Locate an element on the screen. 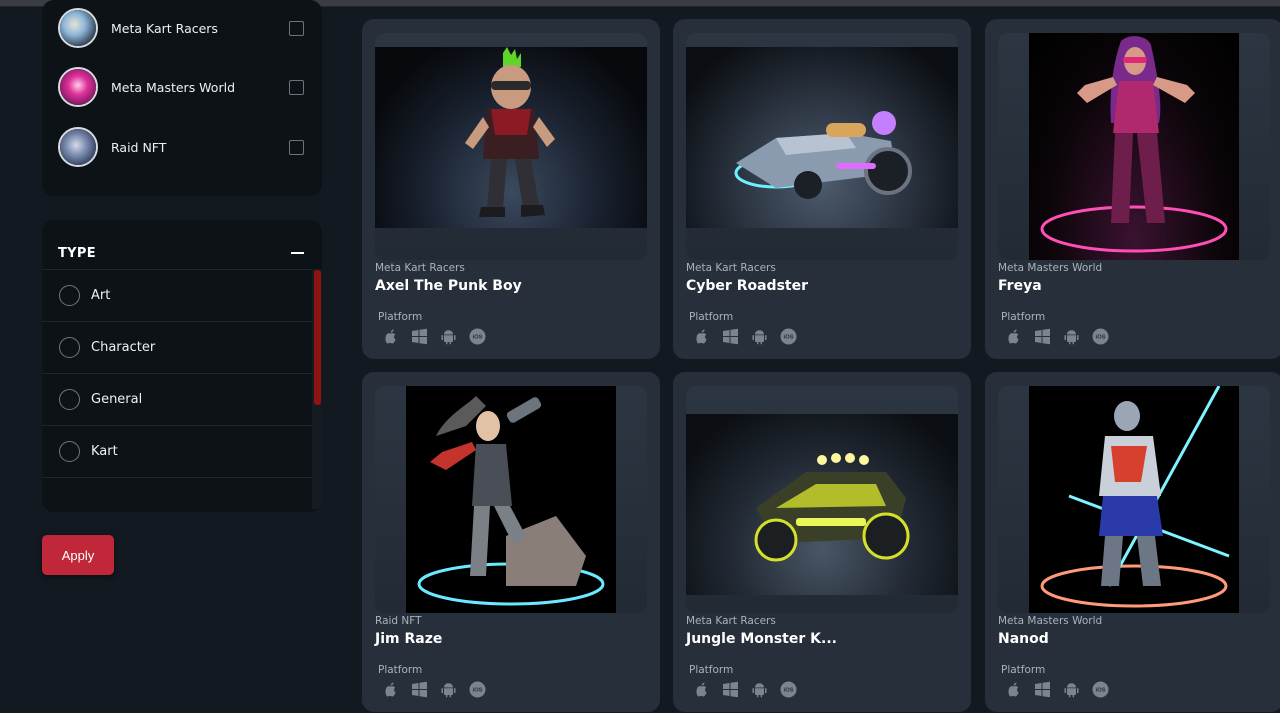 This screenshot has width=1280, height=713. collection-label: Raid NFT is located at coordinates (139, 147).